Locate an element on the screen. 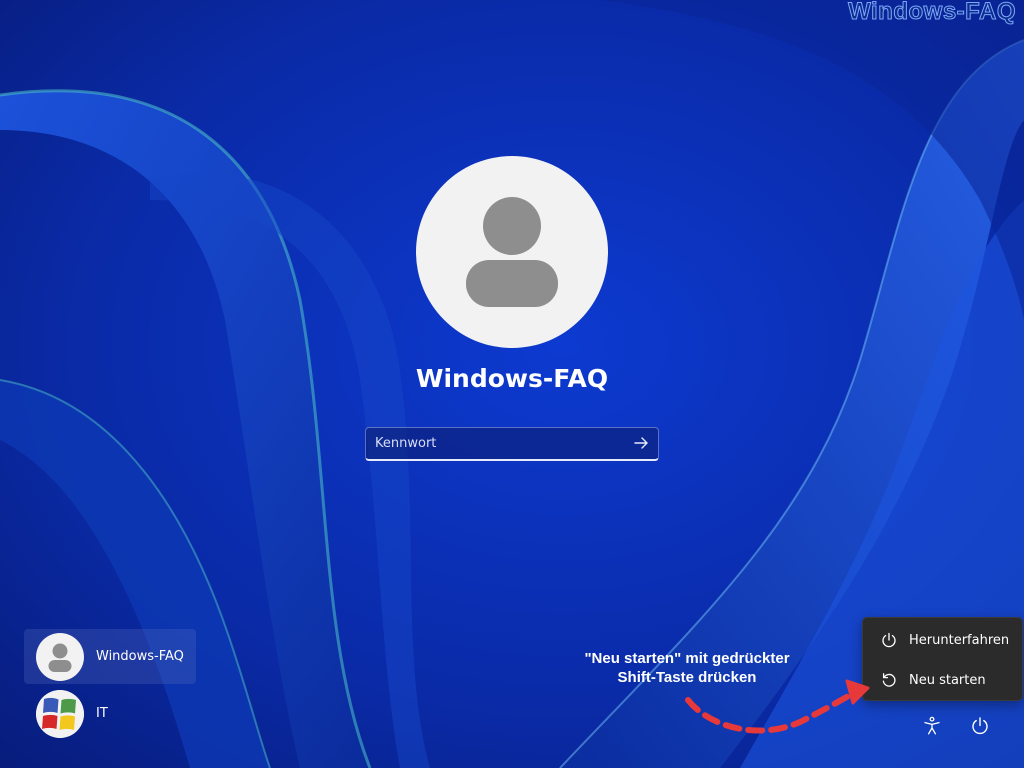 The height and width of the screenshot is (768, 1024). user-switch-list: Windows-FAQ IT is located at coordinates (110, 685).